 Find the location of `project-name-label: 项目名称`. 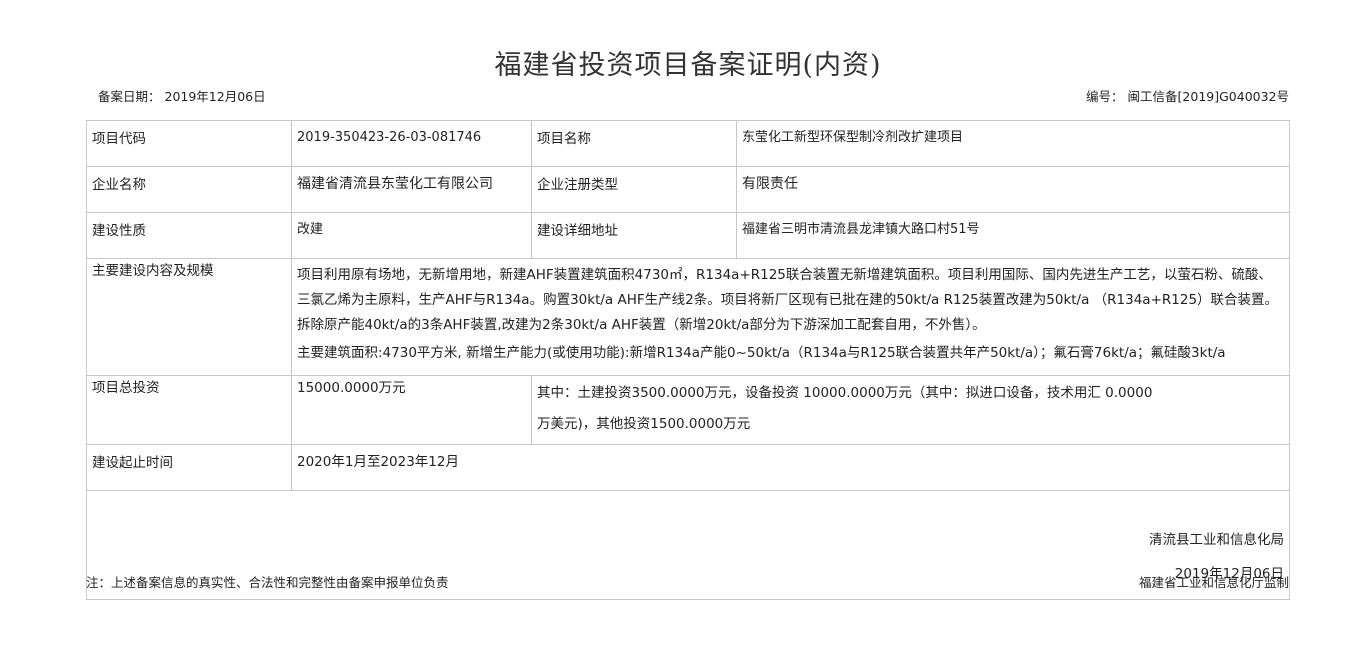

project-name-label: 项目名称 is located at coordinates (634, 143).